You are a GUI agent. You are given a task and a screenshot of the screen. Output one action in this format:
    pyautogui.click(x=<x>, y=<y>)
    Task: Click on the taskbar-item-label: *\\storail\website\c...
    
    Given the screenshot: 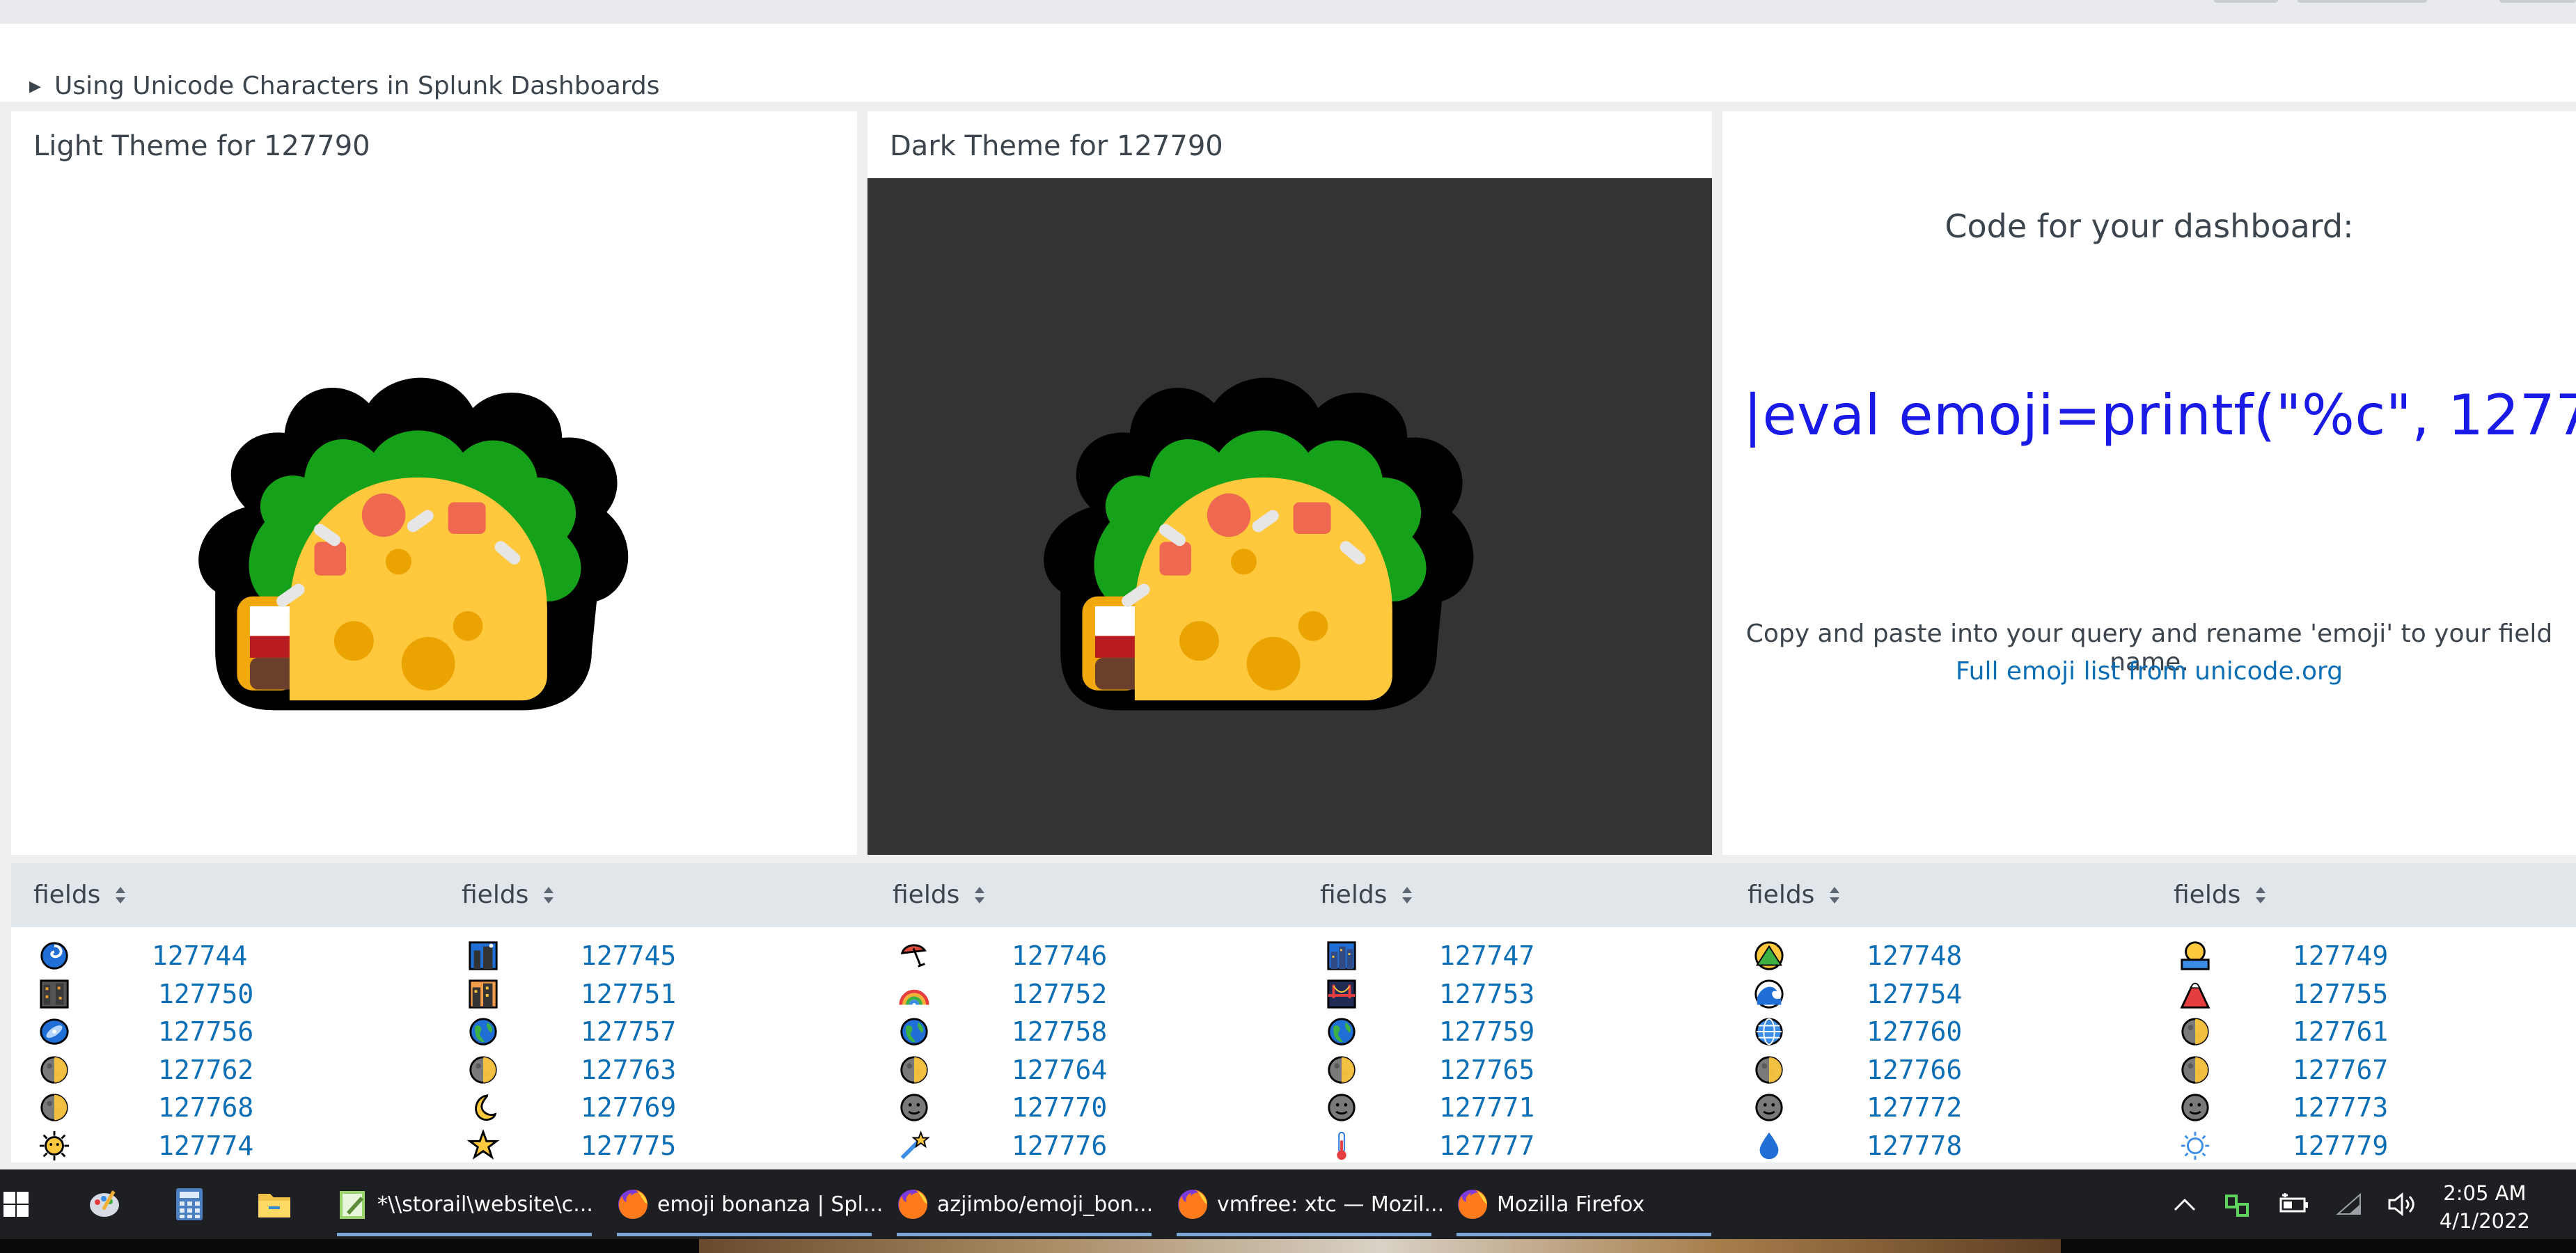 What is the action you would take?
    pyautogui.click(x=485, y=1204)
    